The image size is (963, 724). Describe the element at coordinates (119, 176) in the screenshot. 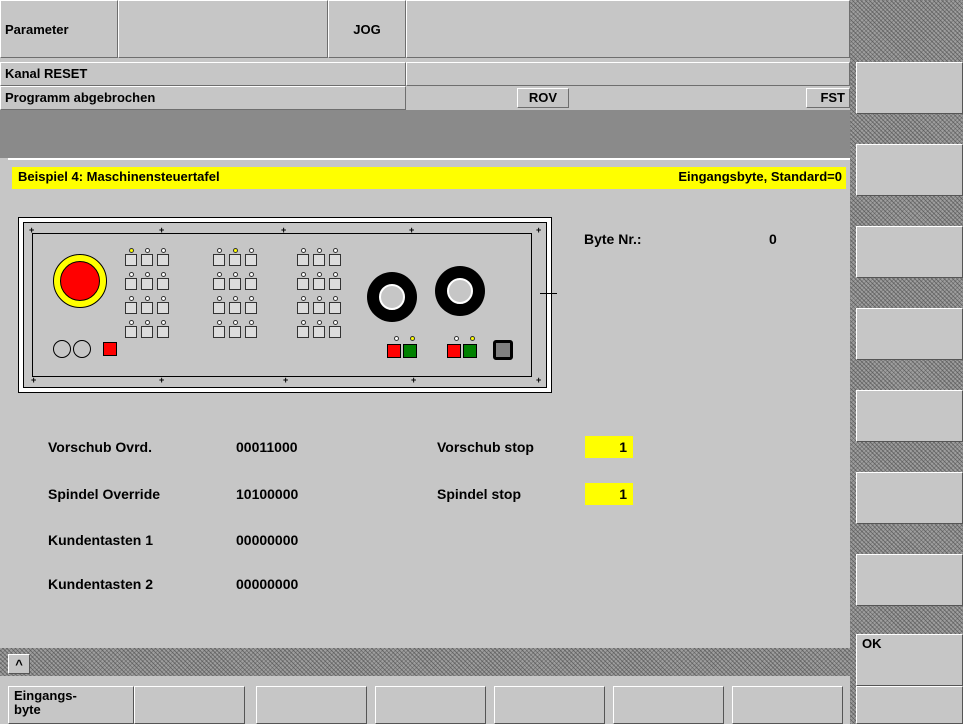

I see `title-left: Beispiel 4: Maschinensteuertafel` at that location.